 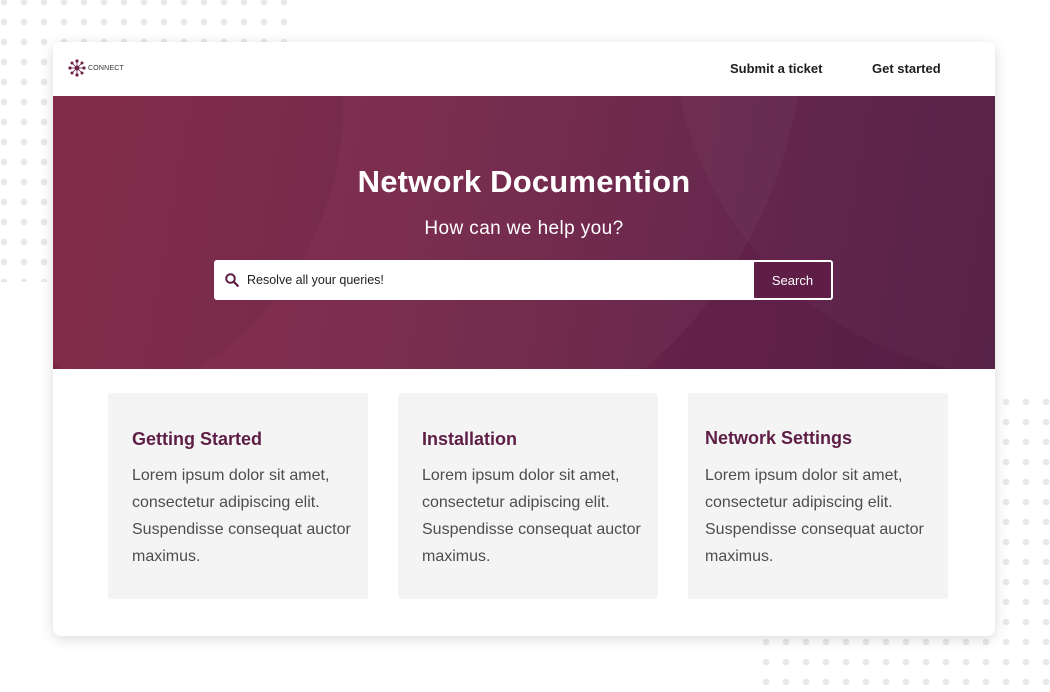 I want to click on hero-subtitle: How can we help you?, so click(x=524, y=229).